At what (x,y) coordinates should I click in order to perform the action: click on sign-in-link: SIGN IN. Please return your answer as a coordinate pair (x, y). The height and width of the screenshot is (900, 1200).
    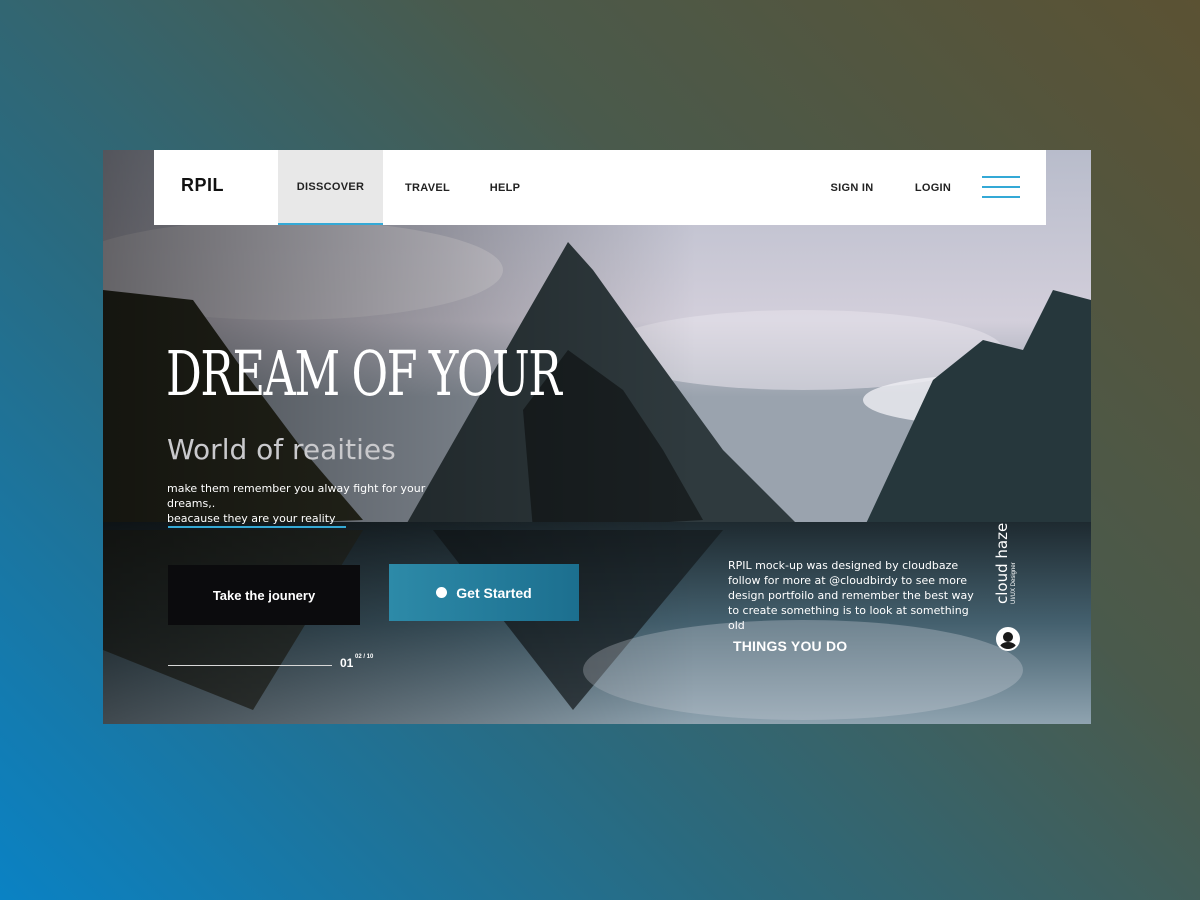
    Looking at the image, I should click on (852, 187).